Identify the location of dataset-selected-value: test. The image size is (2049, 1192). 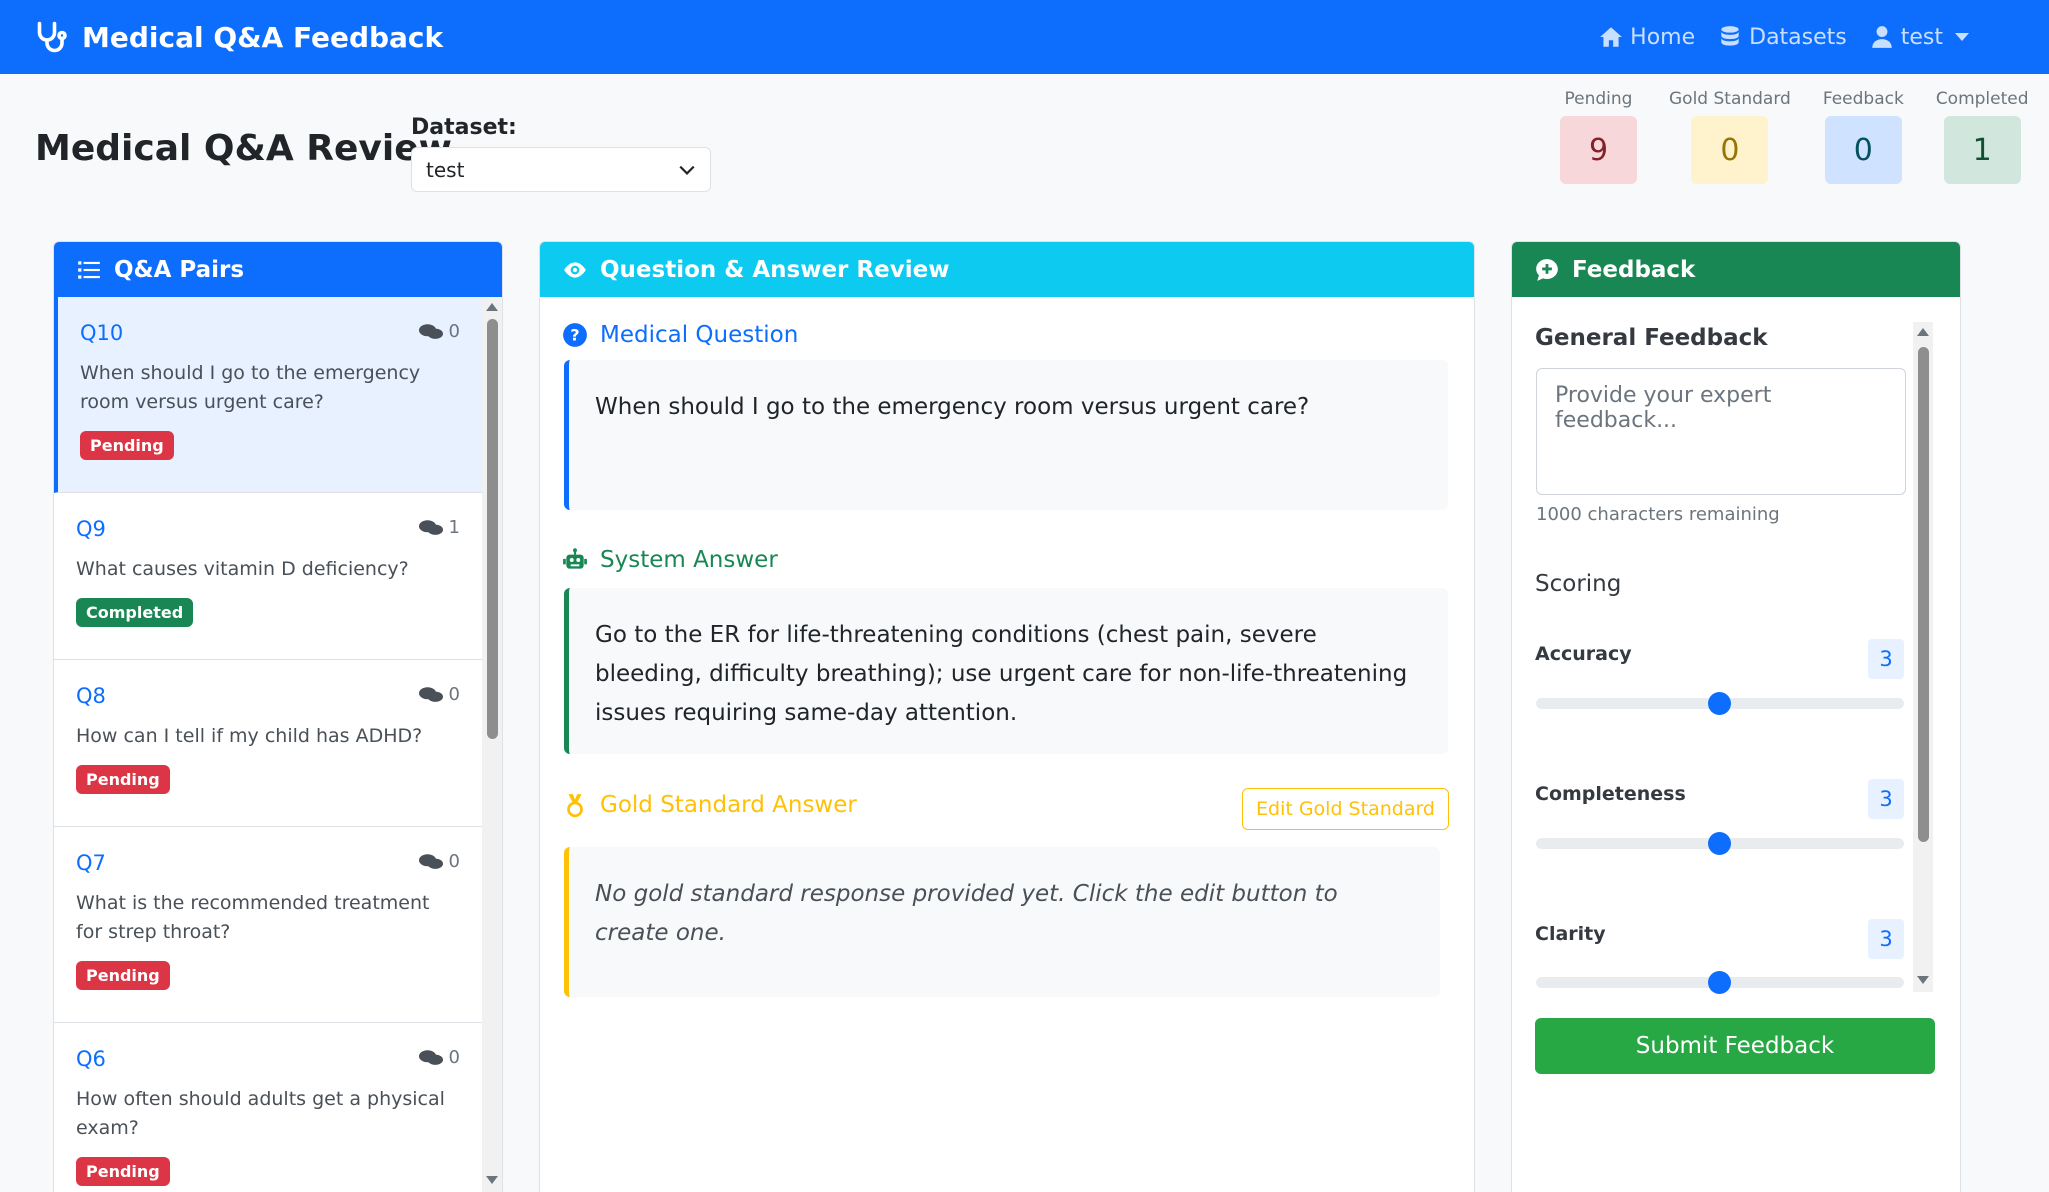
(445, 169).